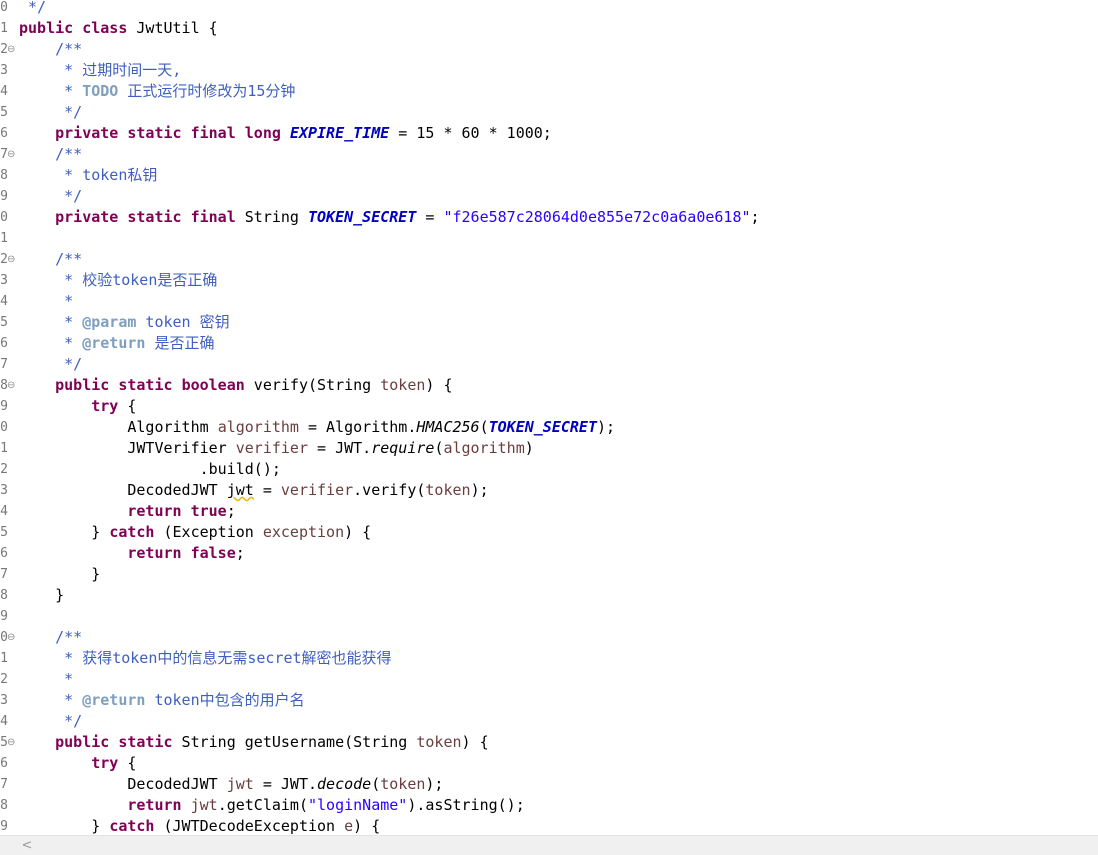  Describe the element at coordinates (549, 721) in the screenshot. I see `code-line: 4 */` at that location.